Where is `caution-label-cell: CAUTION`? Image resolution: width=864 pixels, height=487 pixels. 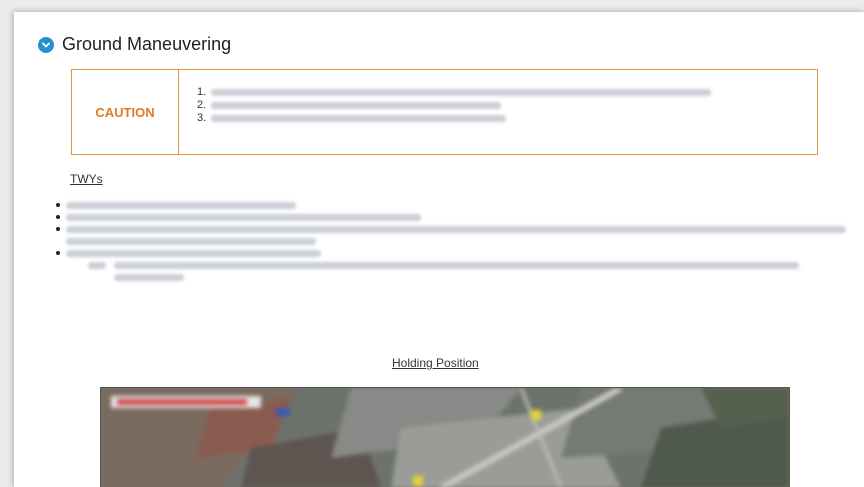 caution-label-cell: CAUTION is located at coordinates (125, 112).